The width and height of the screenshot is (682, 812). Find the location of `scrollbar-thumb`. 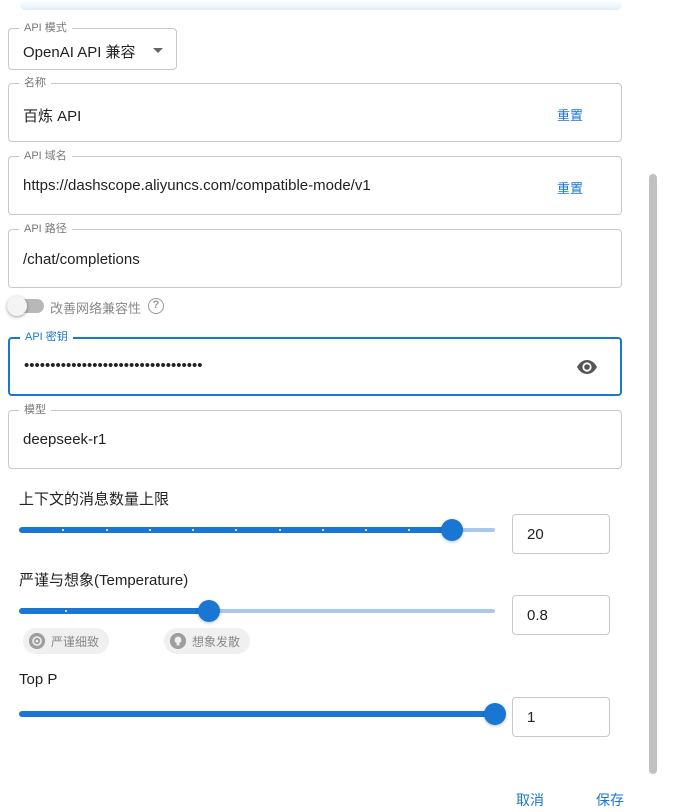

scrollbar-thumb is located at coordinates (653, 474).